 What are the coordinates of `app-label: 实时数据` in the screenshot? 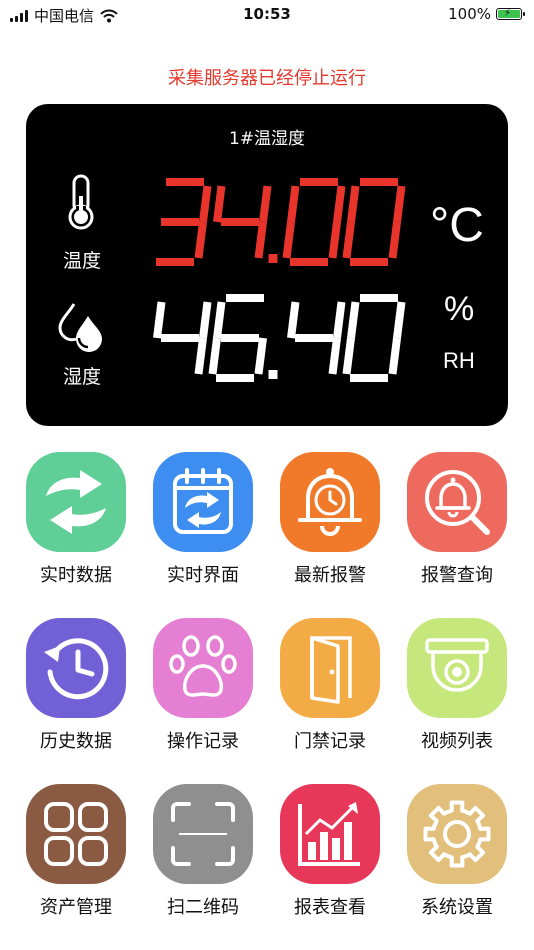 It's located at (76, 575).